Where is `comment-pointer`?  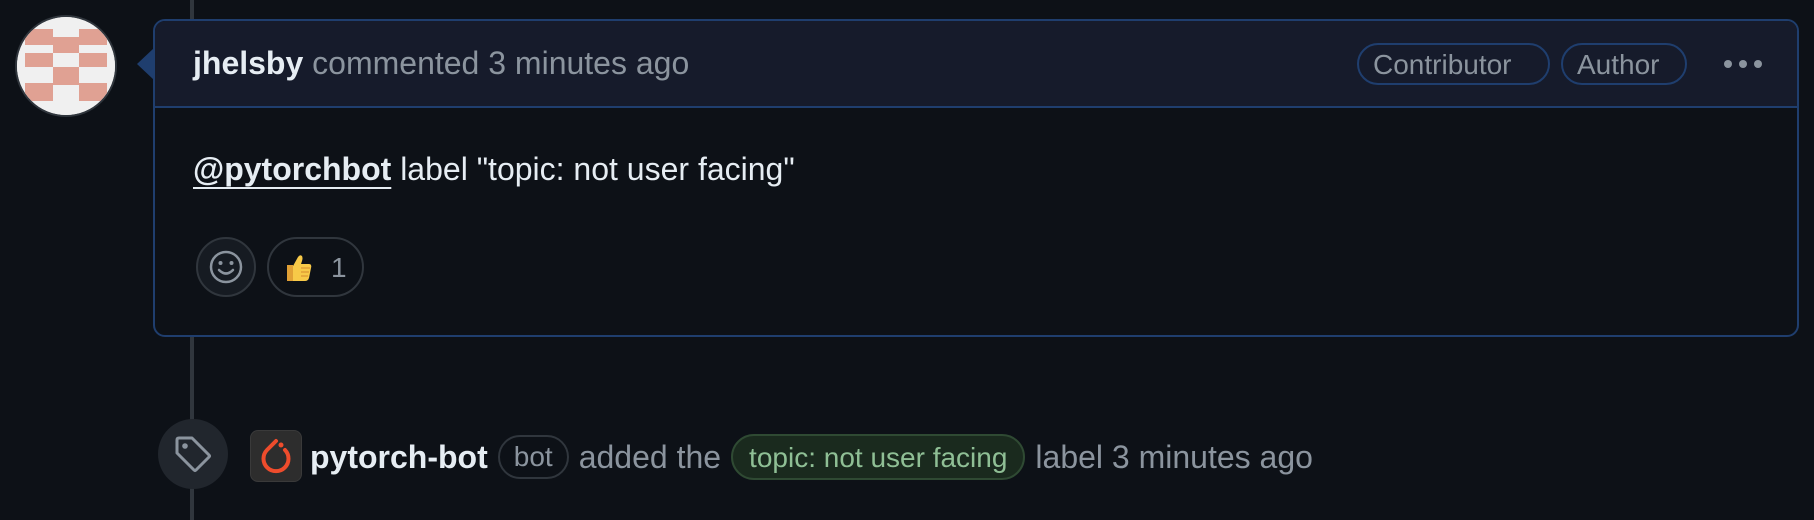 comment-pointer is located at coordinates (145, 64).